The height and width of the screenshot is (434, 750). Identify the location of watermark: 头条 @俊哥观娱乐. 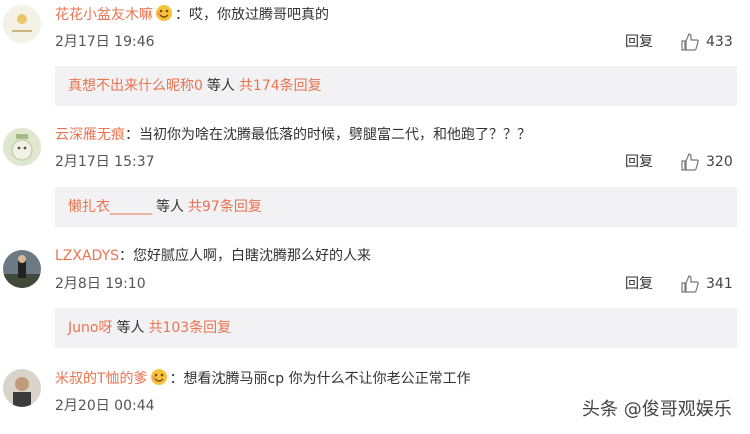
(657, 409).